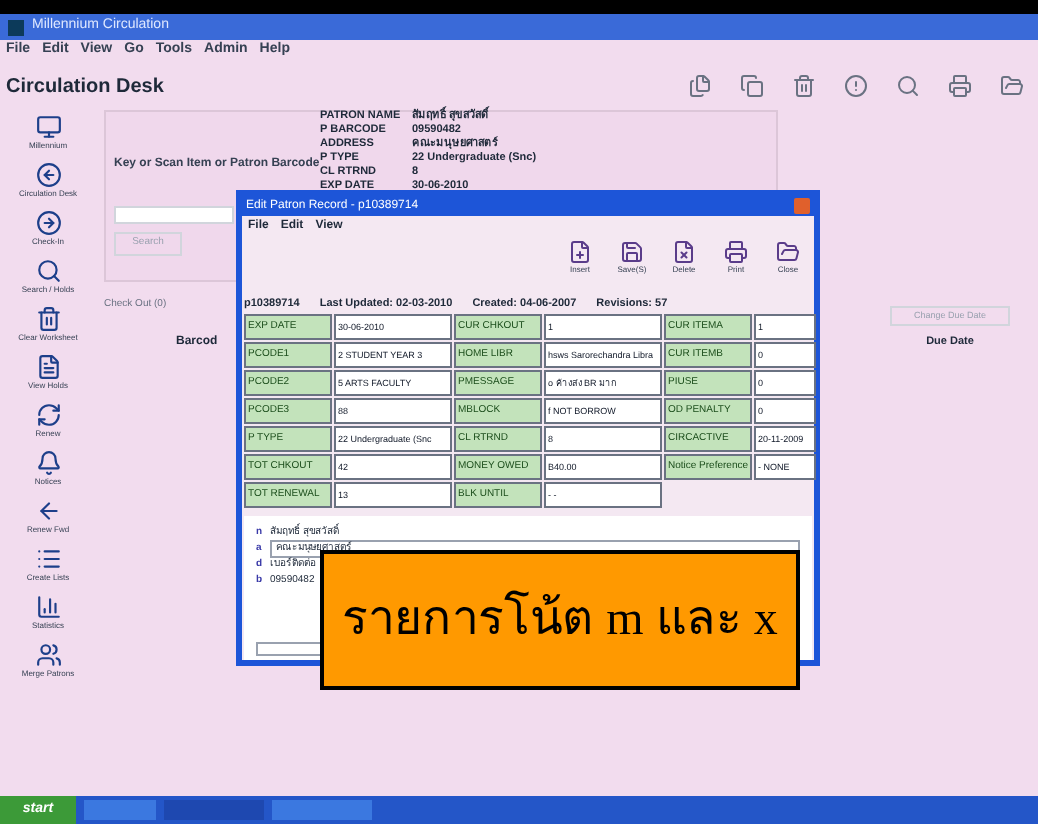 The image size is (1038, 824). I want to click on insert-icon, so click(580, 252).